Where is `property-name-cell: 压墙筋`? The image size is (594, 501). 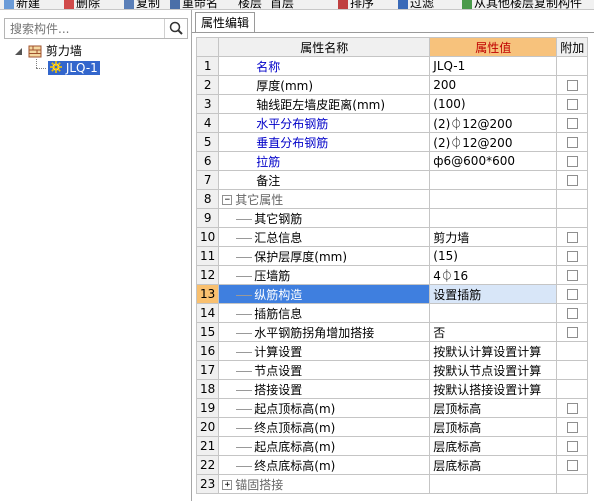
property-name-cell: 压墙筋 is located at coordinates (324, 275).